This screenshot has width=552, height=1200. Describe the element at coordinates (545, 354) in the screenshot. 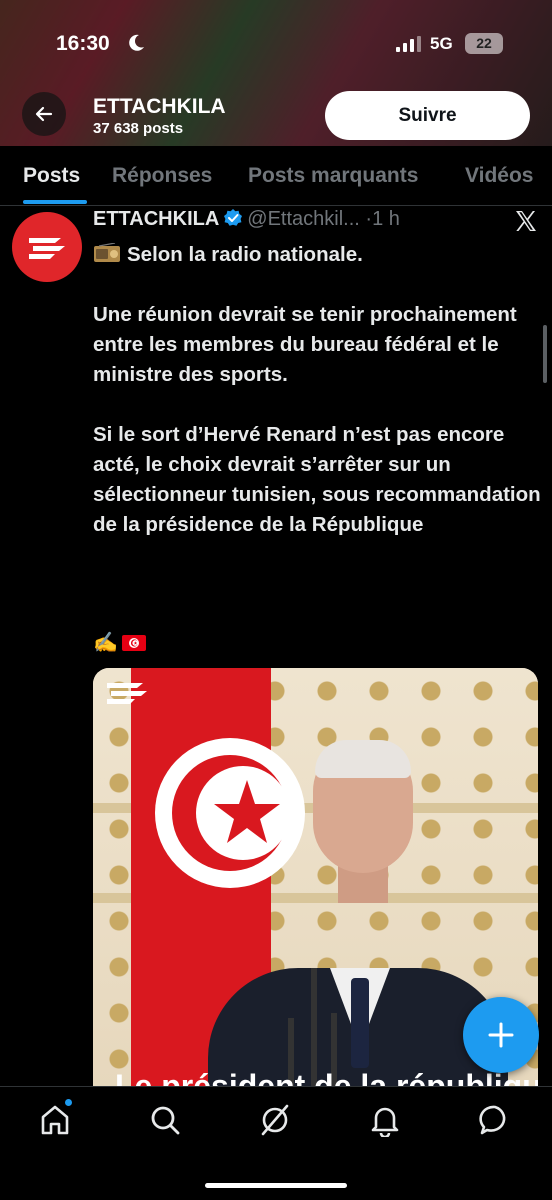

I see `scrollbar` at that location.